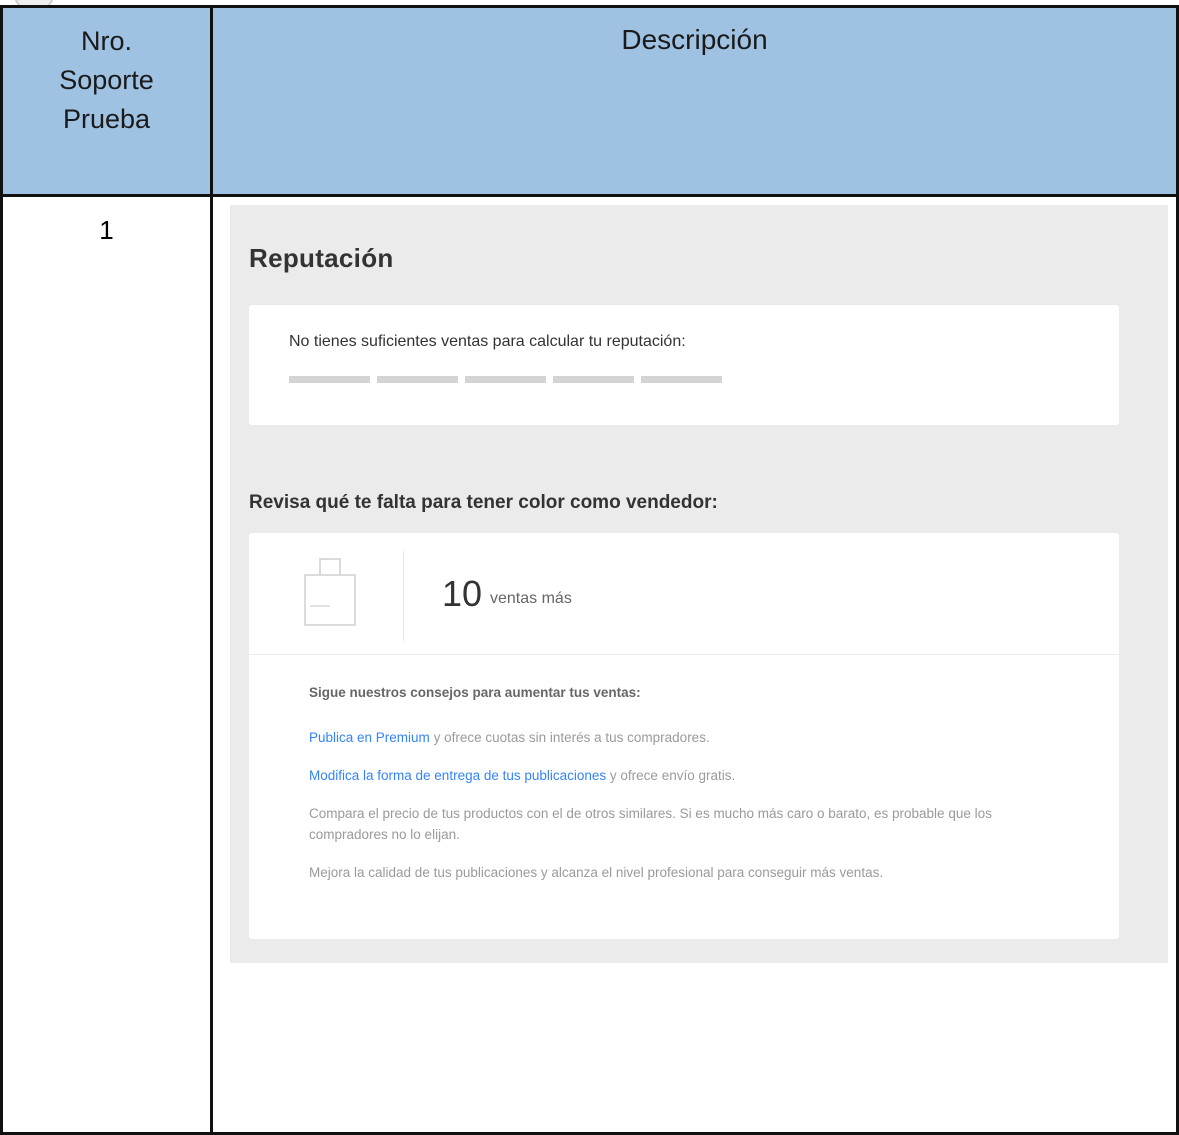 The image size is (1179, 1135). What do you see at coordinates (330, 592) in the screenshot?
I see `shopping-bag-icon` at bounding box center [330, 592].